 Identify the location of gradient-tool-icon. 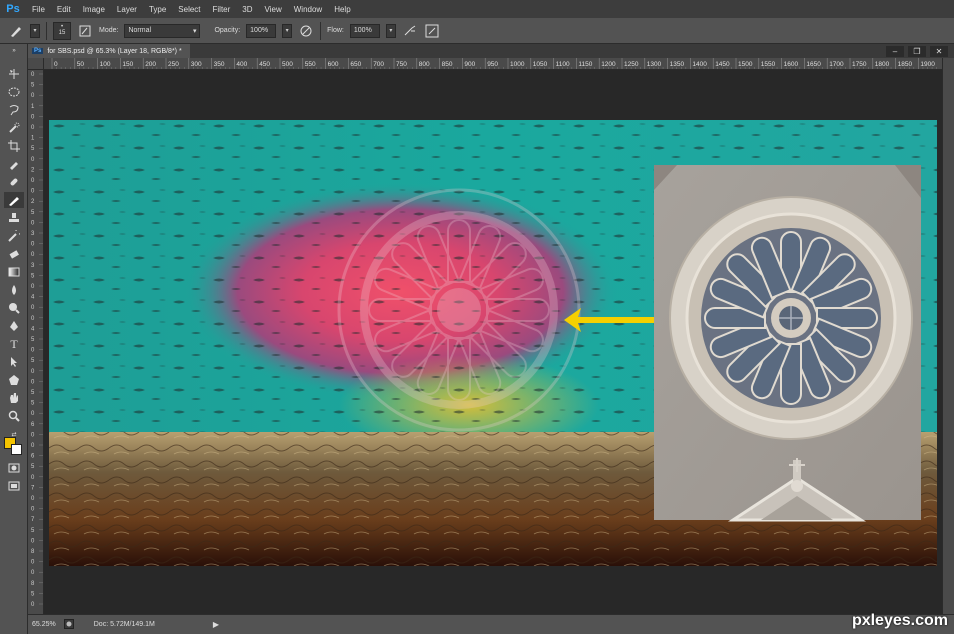
(14, 272).